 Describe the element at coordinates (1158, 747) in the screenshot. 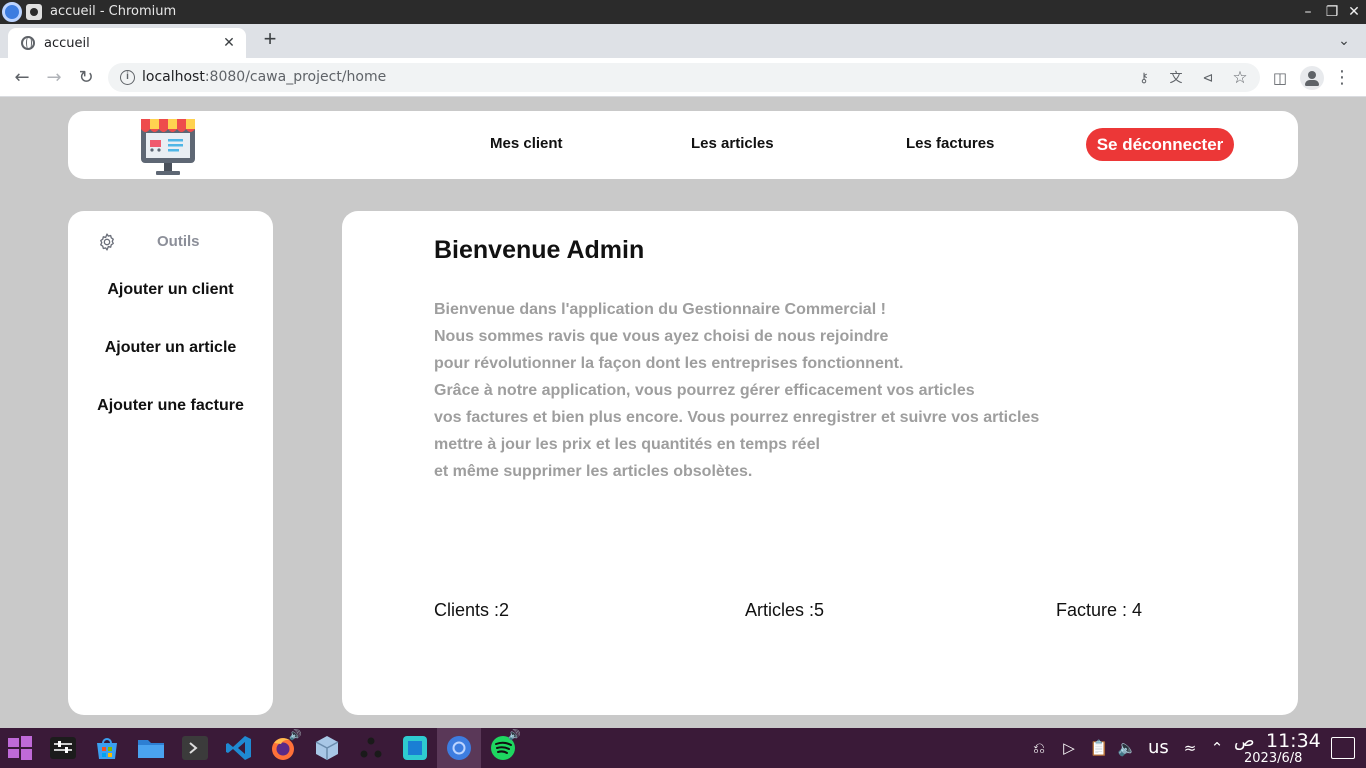

I see `keyboard-layout: us` at that location.